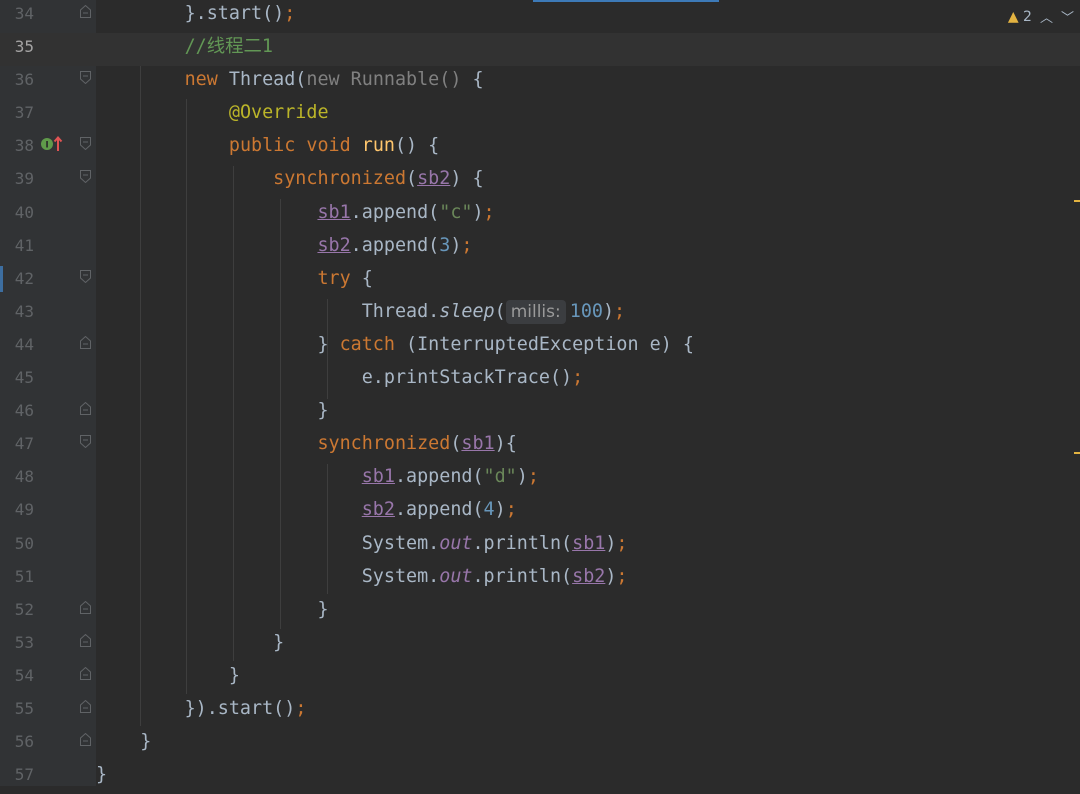 The image size is (1080, 794). I want to click on code-text: sb1.append("d");, so click(450, 477).